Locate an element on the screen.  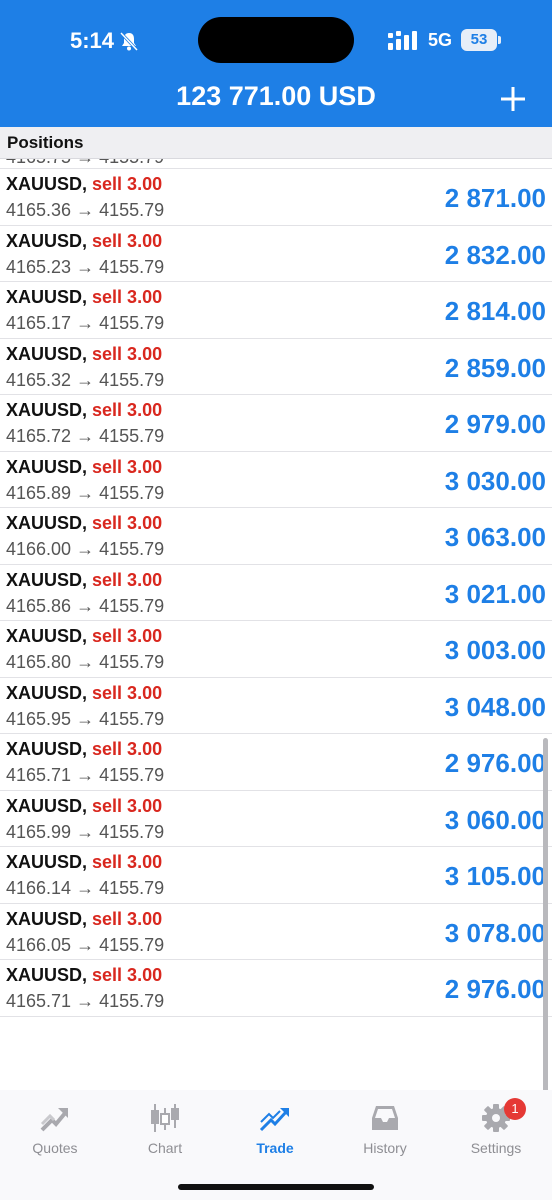
signal-icon is located at coordinates (402, 40).